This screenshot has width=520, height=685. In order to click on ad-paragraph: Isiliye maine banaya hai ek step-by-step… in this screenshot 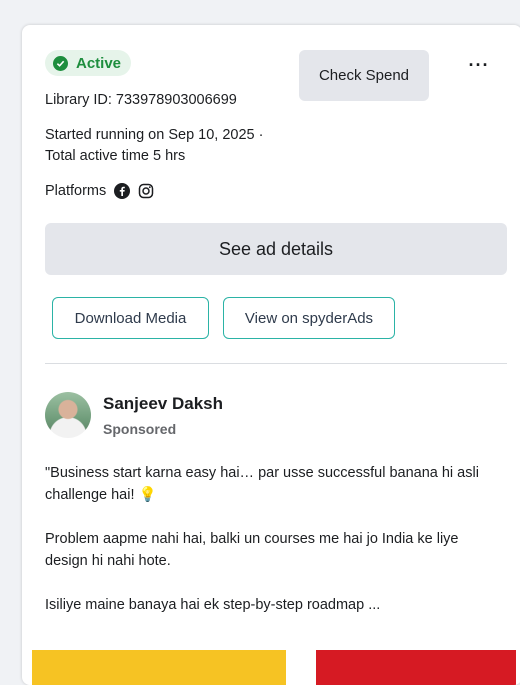, I will do `click(213, 605)`.